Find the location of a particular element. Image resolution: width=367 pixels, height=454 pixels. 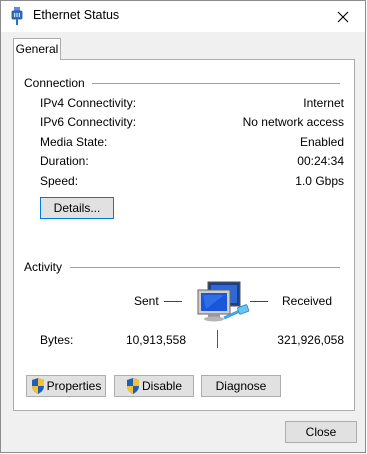

network-computers-icon is located at coordinates (223, 301).